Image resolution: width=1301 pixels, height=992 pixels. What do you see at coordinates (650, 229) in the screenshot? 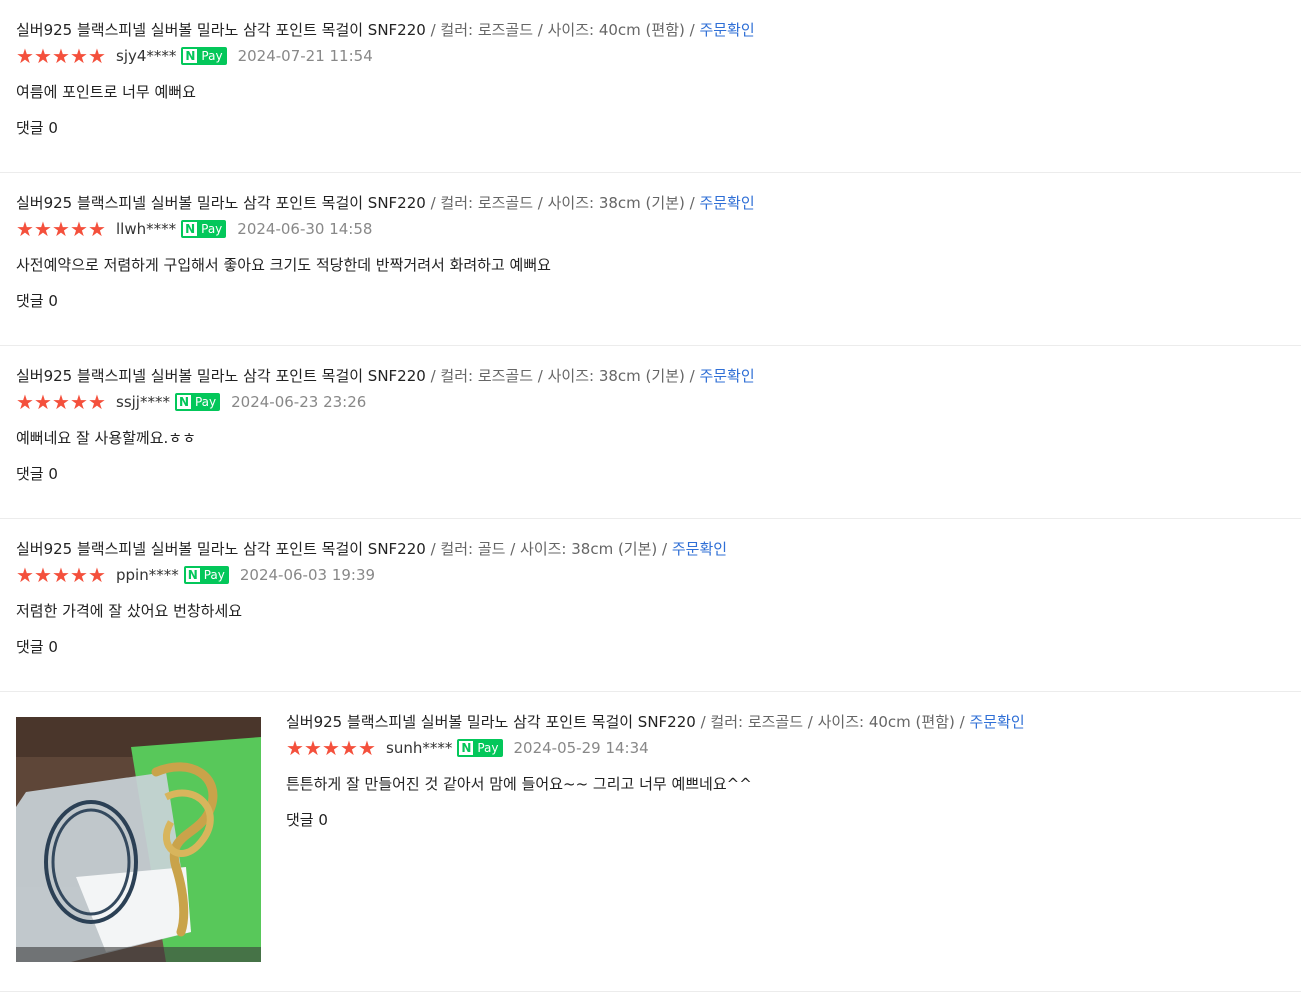
I see `review-meta: ★ ★ ★ ★ ★ llwh**** N Pay 2024-06-30 14:58` at bounding box center [650, 229].